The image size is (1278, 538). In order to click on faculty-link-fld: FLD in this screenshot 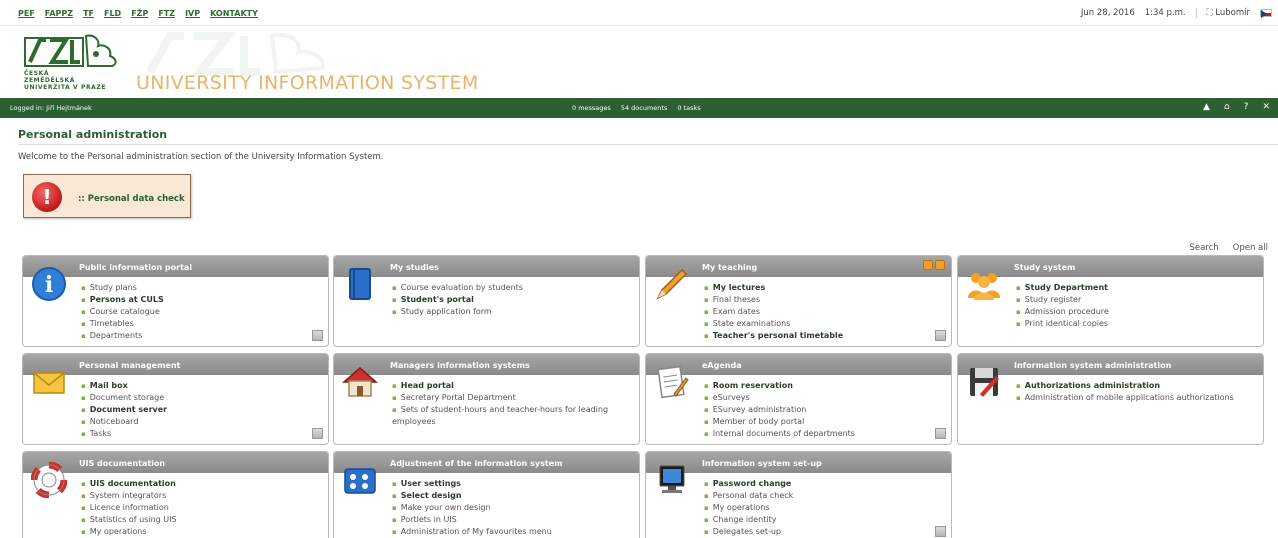, I will do `click(112, 13)`.